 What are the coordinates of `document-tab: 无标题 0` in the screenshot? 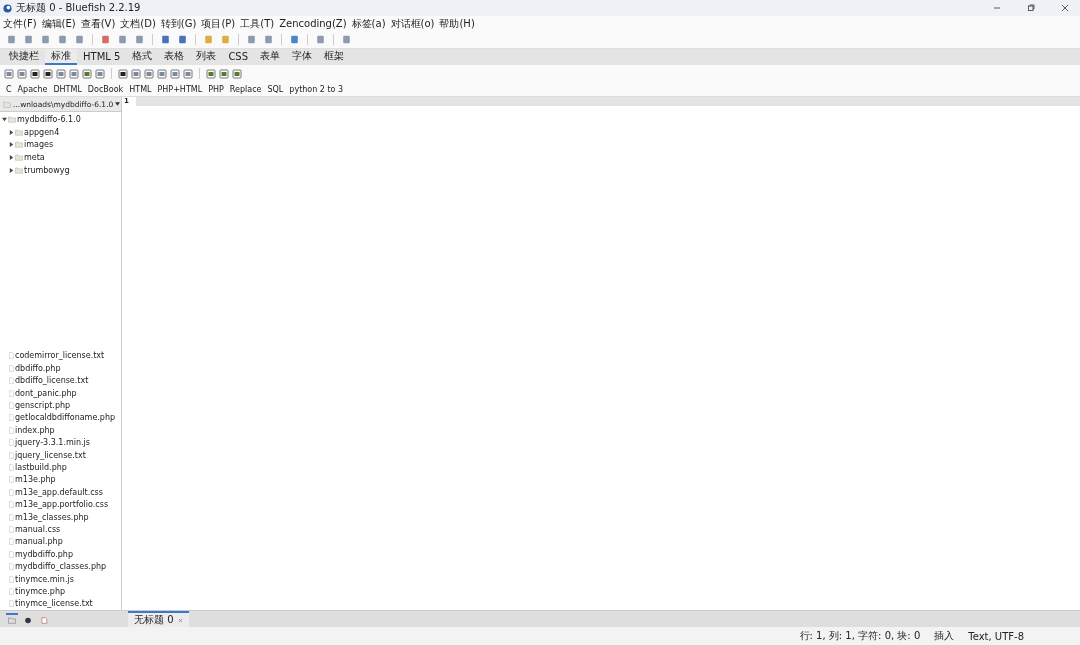 It's located at (158, 619).